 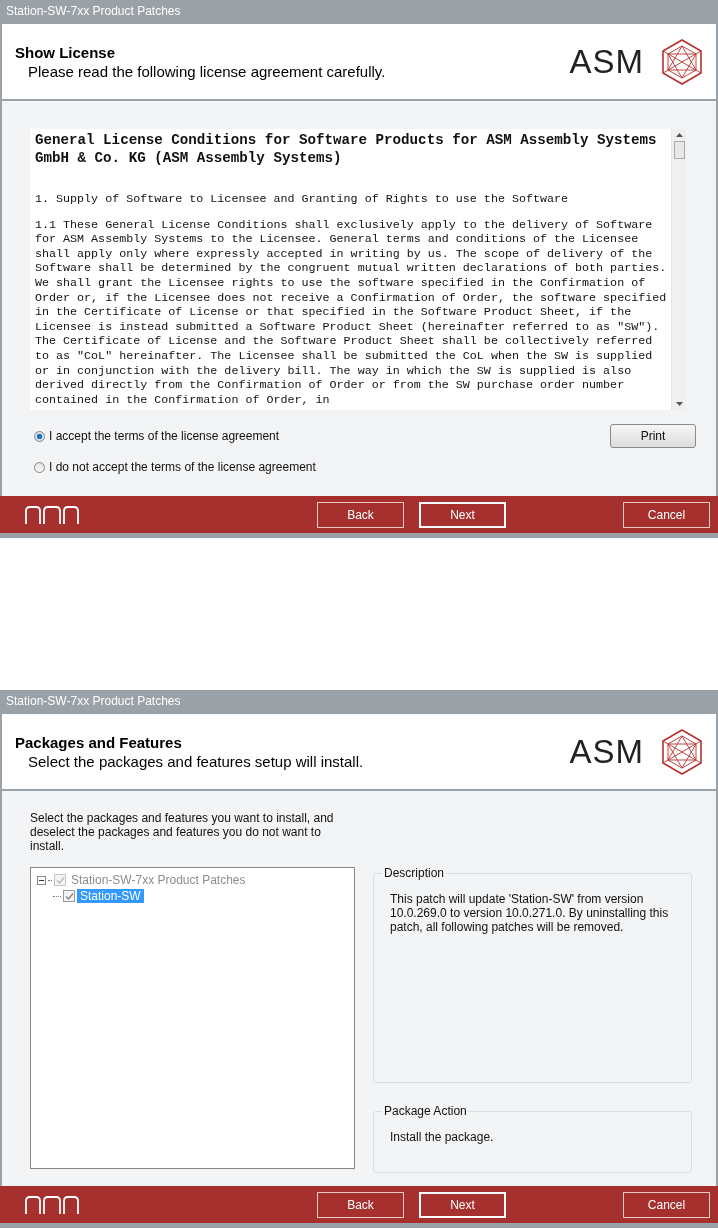 I want to click on page-title: Show License, so click(x=66, y=52).